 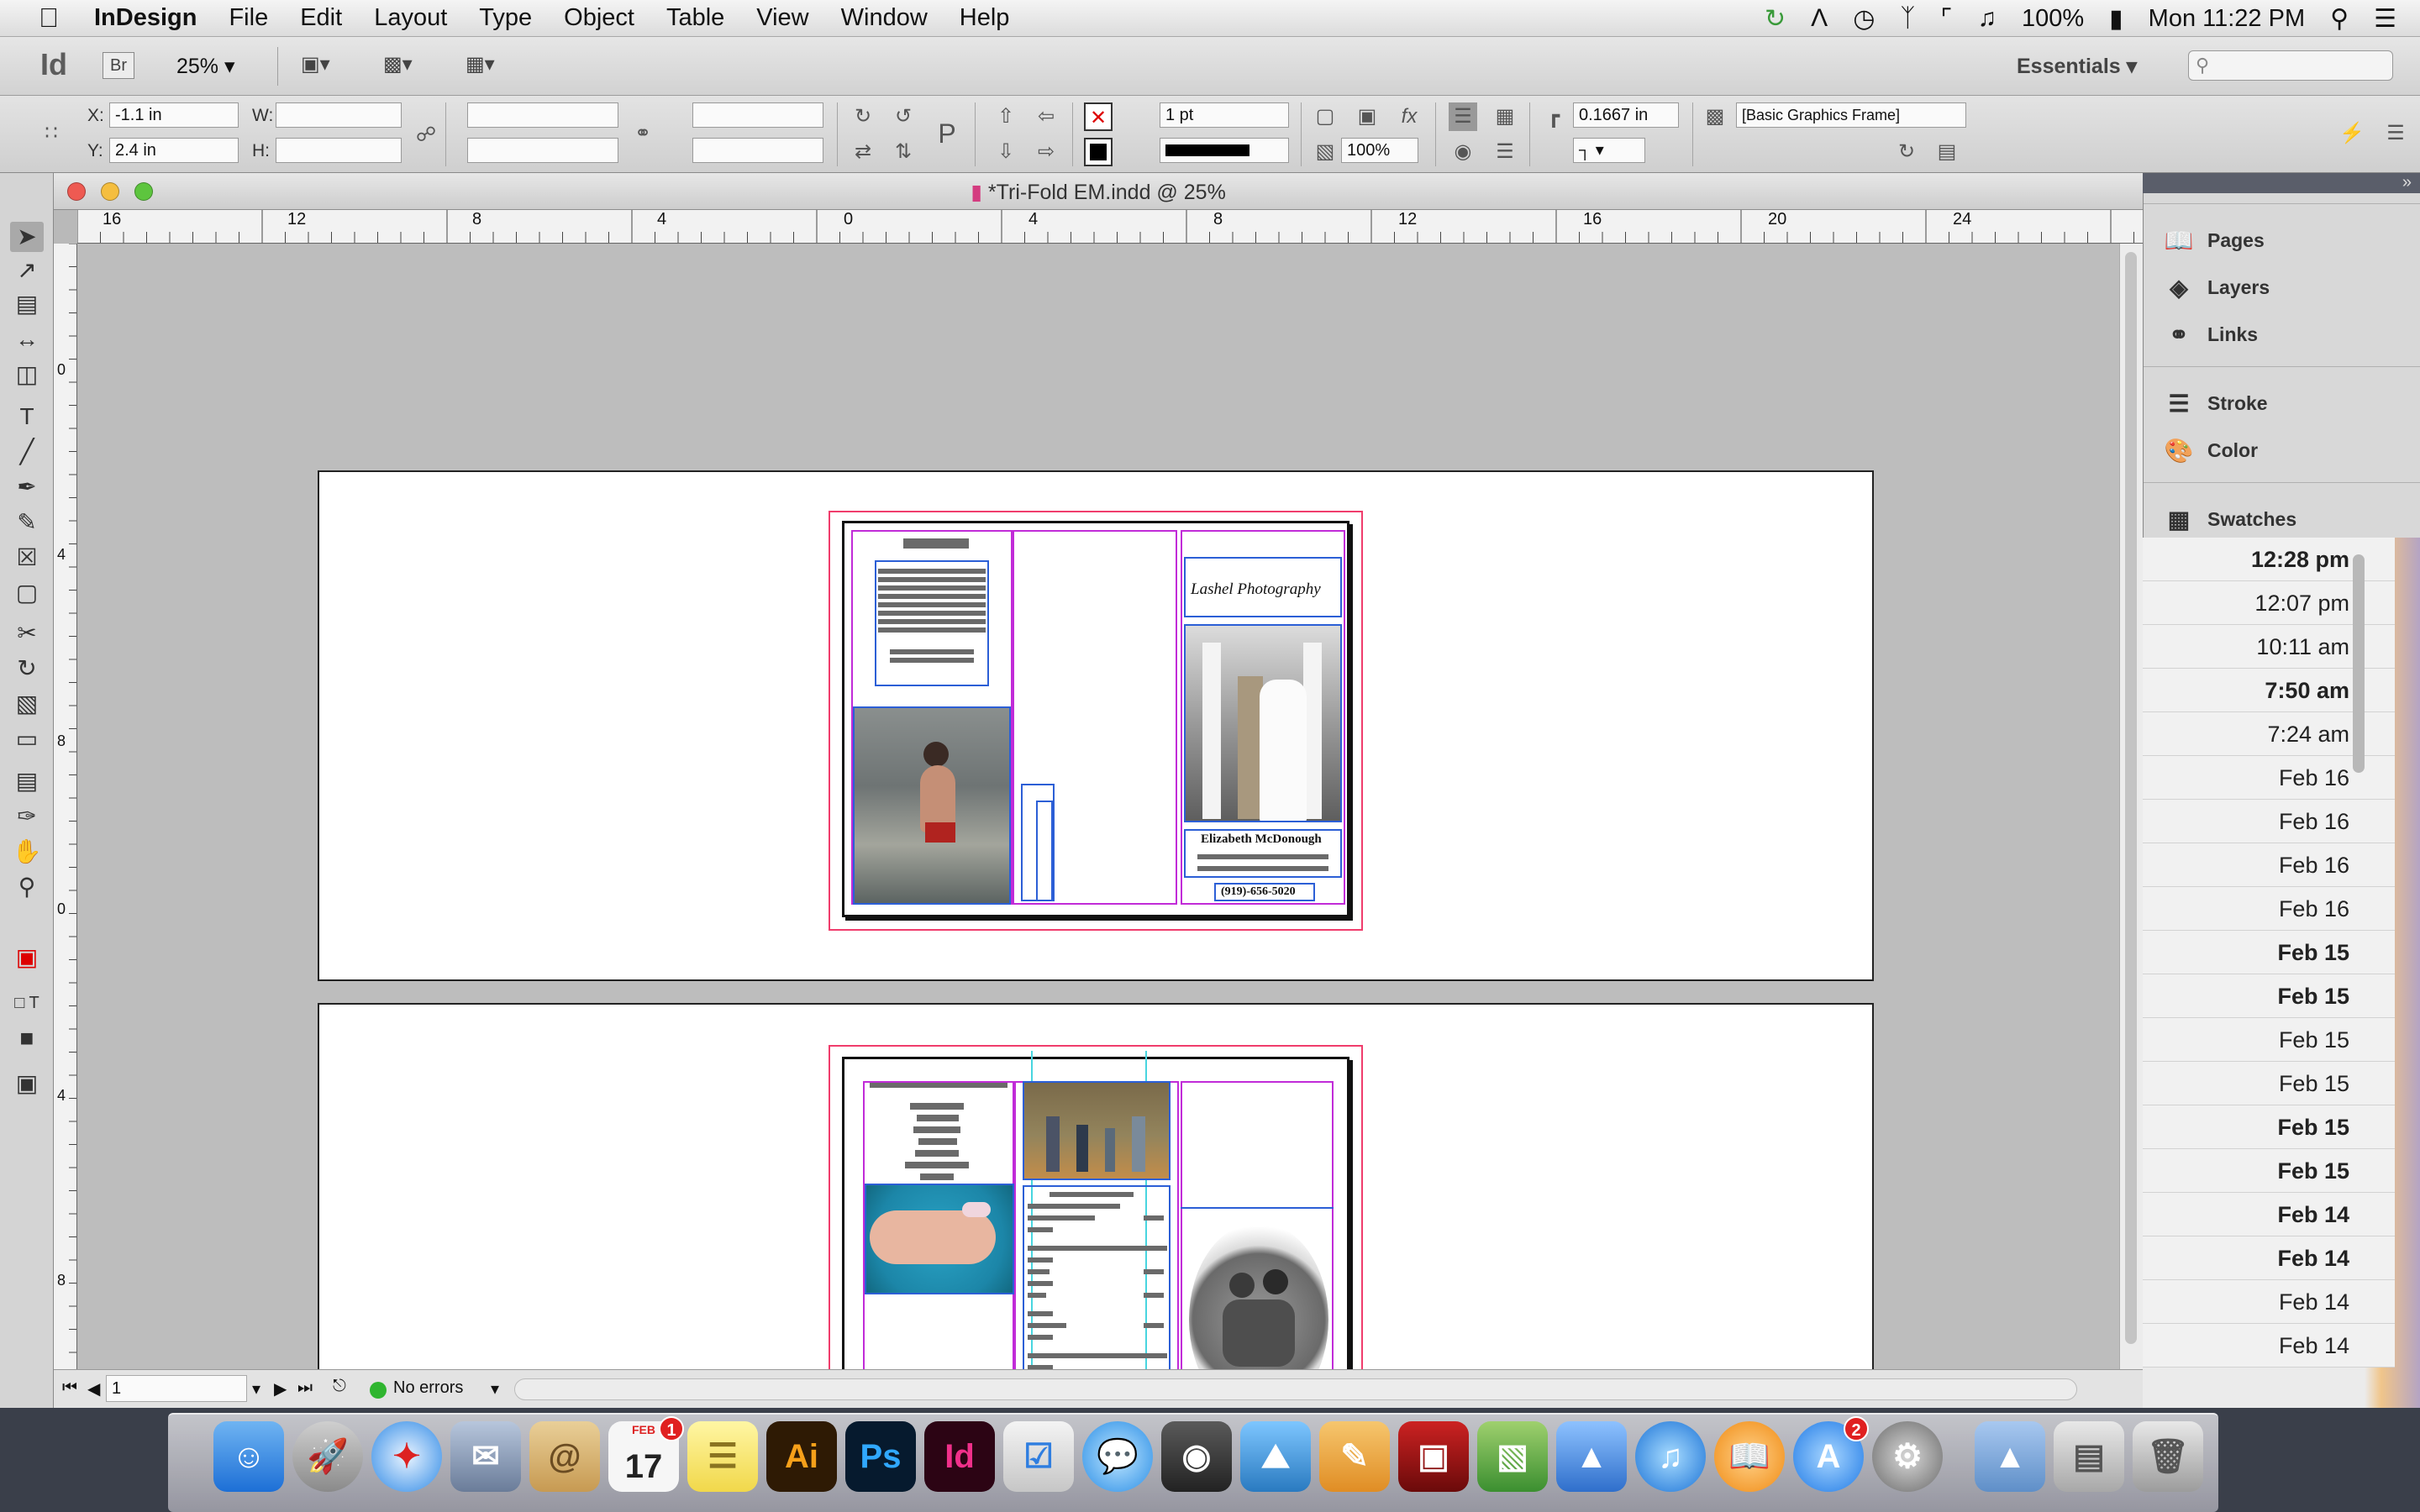 I want to click on free-transform-tool-icon: ↻, so click(x=27, y=669).